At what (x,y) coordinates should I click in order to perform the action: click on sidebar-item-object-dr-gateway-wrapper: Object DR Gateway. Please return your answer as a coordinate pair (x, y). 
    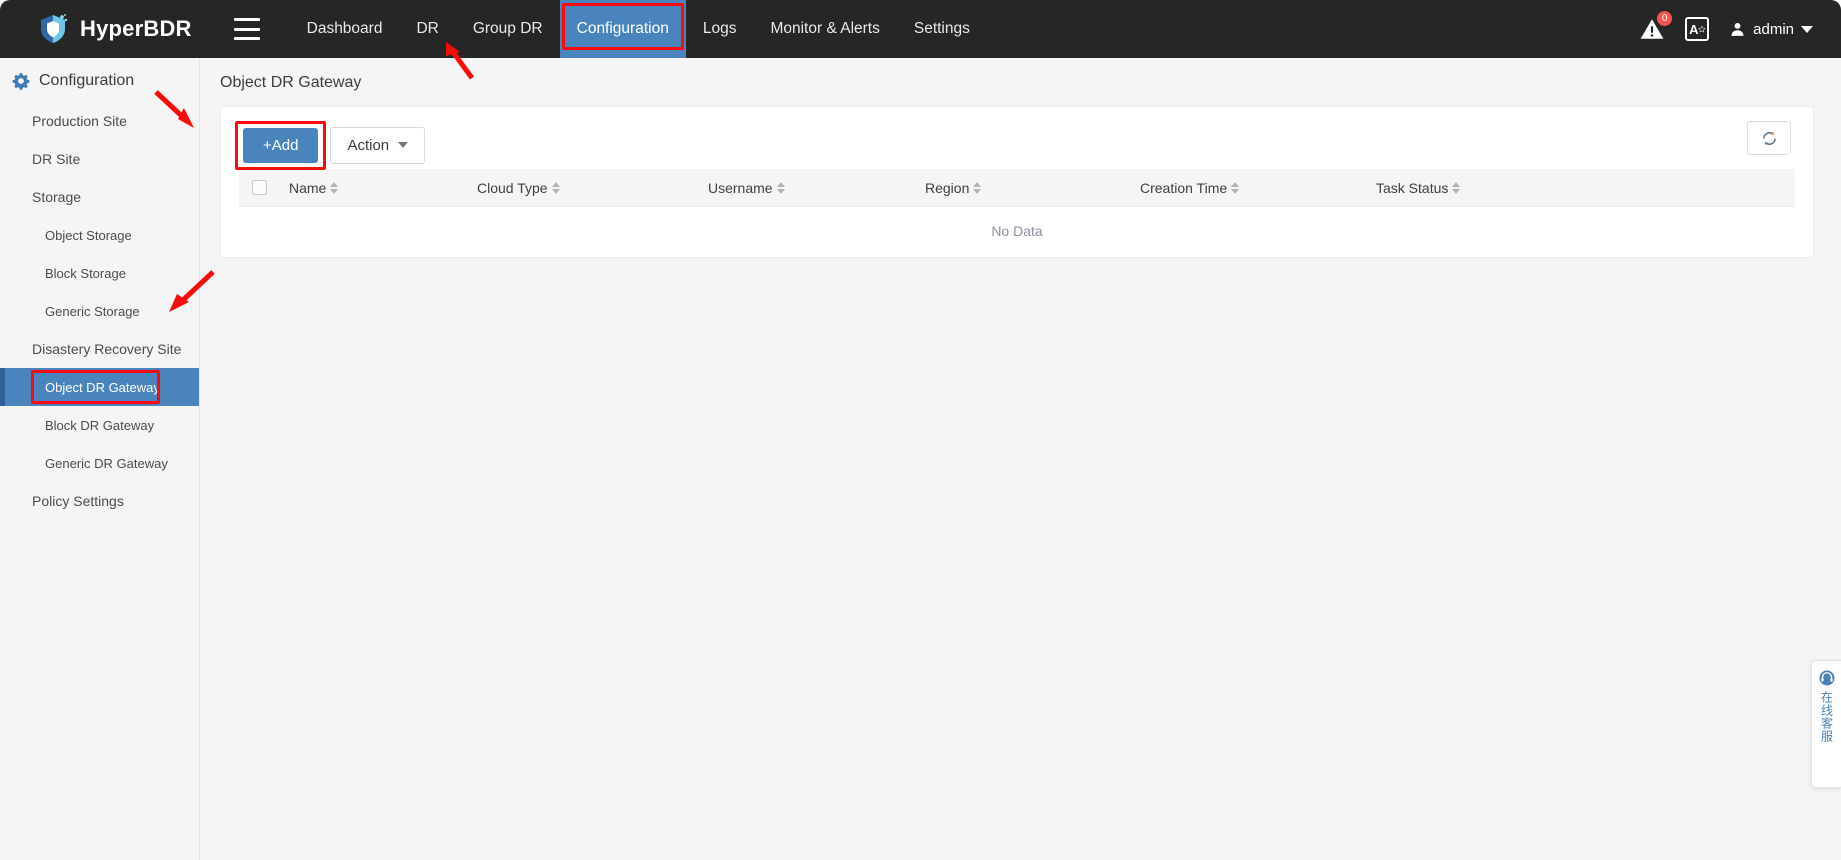
    Looking at the image, I should click on (99, 387).